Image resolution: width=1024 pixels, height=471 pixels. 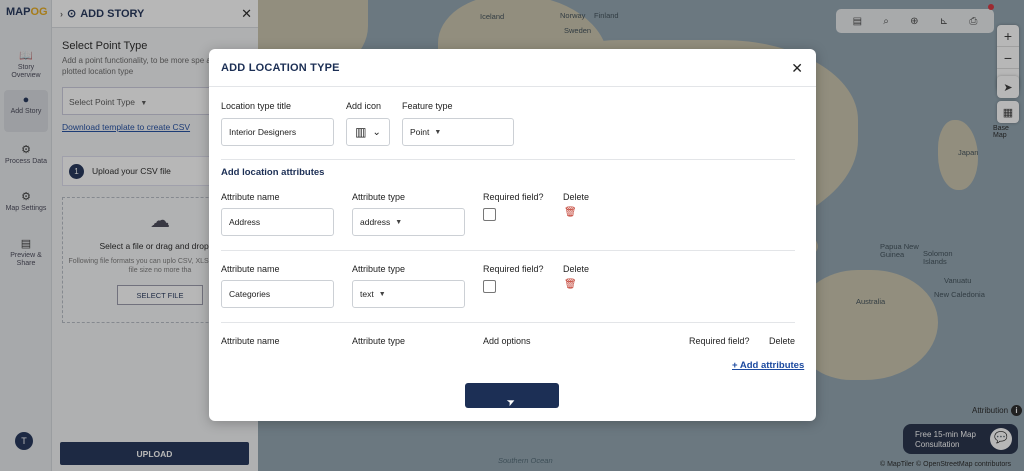 What do you see at coordinates (277, 132) in the screenshot?
I see `location-type-title-input: Interior Designers` at bounding box center [277, 132].